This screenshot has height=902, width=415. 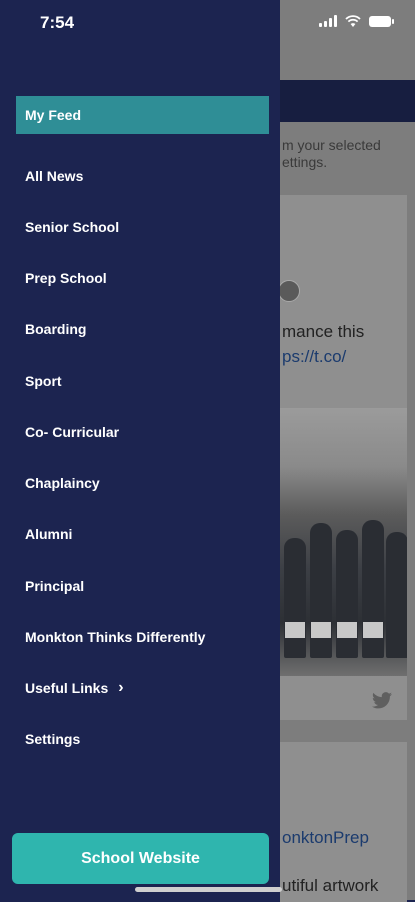 I want to click on menu-item-all-news: All News, so click(x=142, y=176).